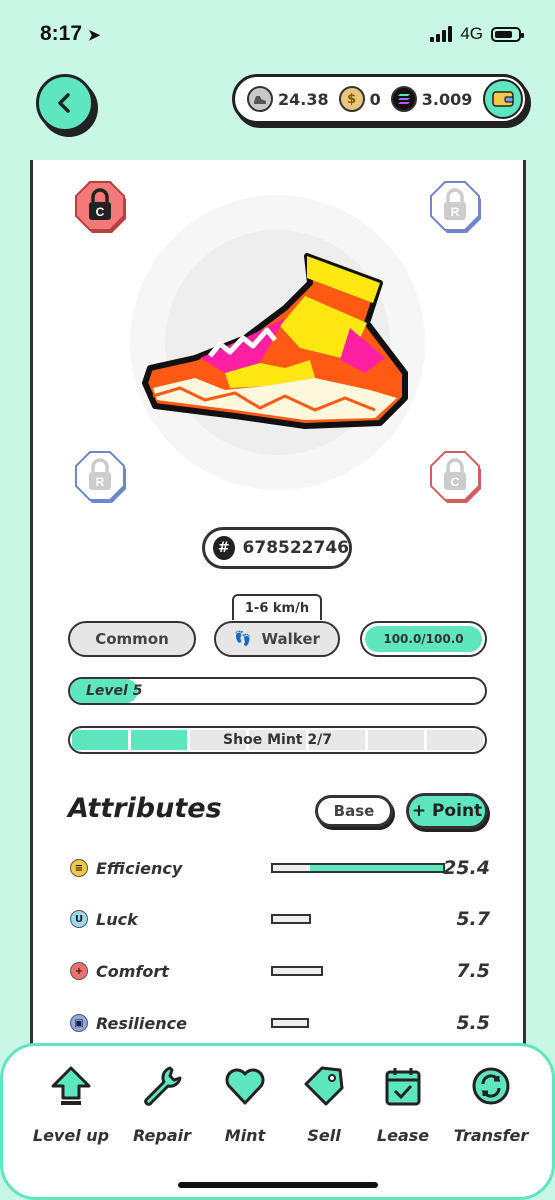  What do you see at coordinates (79, 919) in the screenshot?
I see `luck-icon: U` at bounding box center [79, 919].